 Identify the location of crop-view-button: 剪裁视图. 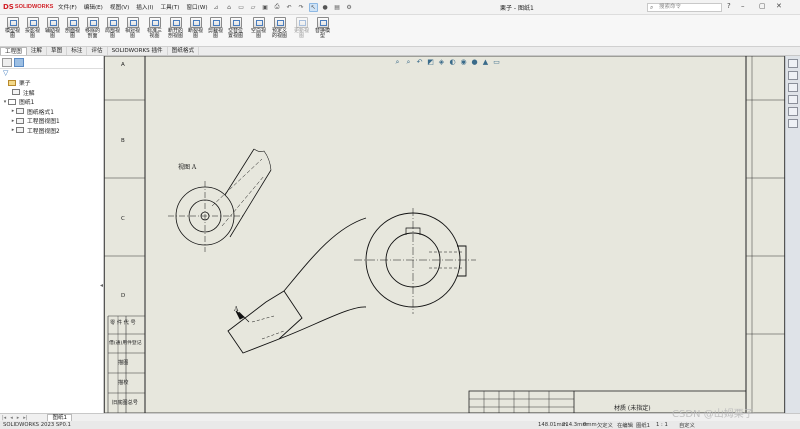
(215, 31).